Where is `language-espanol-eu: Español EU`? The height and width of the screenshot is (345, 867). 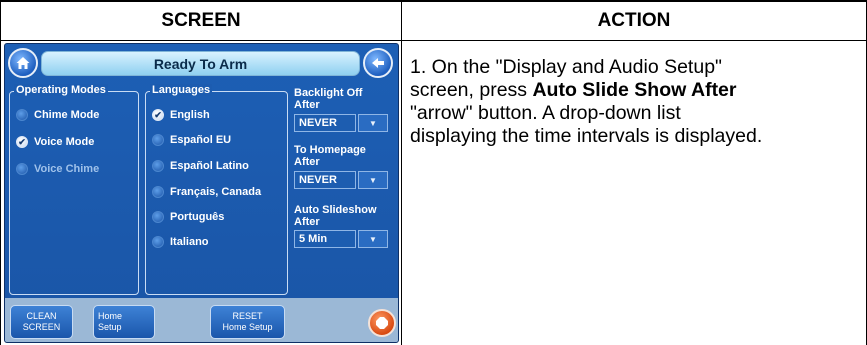 language-espanol-eu: Español EU is located at coordinates (191, 140).